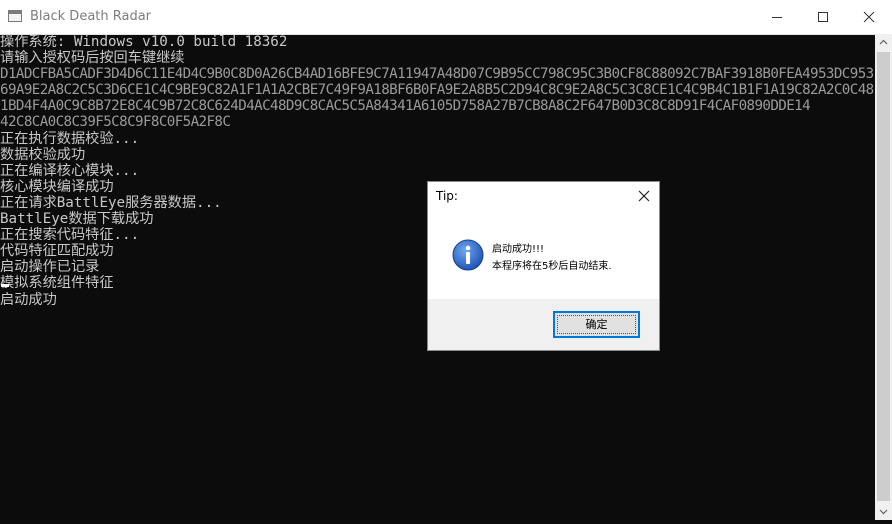 The image size is (892, 524). What do you see at coordinates (91, 16) in the screenshot?
I see `window-title: Black Death Radar` at bounding box center [91, 16].